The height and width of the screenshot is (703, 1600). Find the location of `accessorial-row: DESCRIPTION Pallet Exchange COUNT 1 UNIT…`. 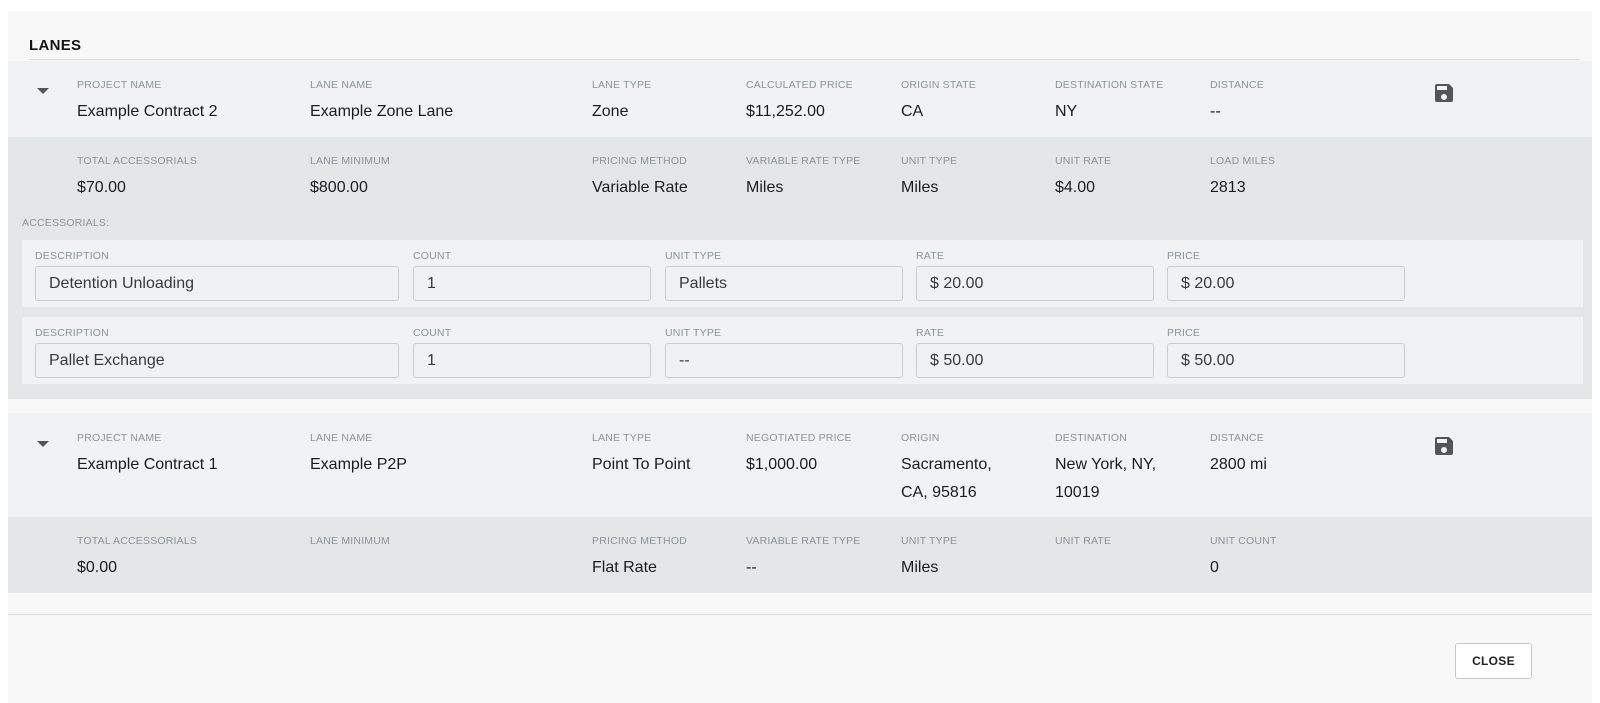

accessorial-row: DESCRIPTION Pallet Exchange COUNT 1 UNIT… is located at coordinates (802, 350).